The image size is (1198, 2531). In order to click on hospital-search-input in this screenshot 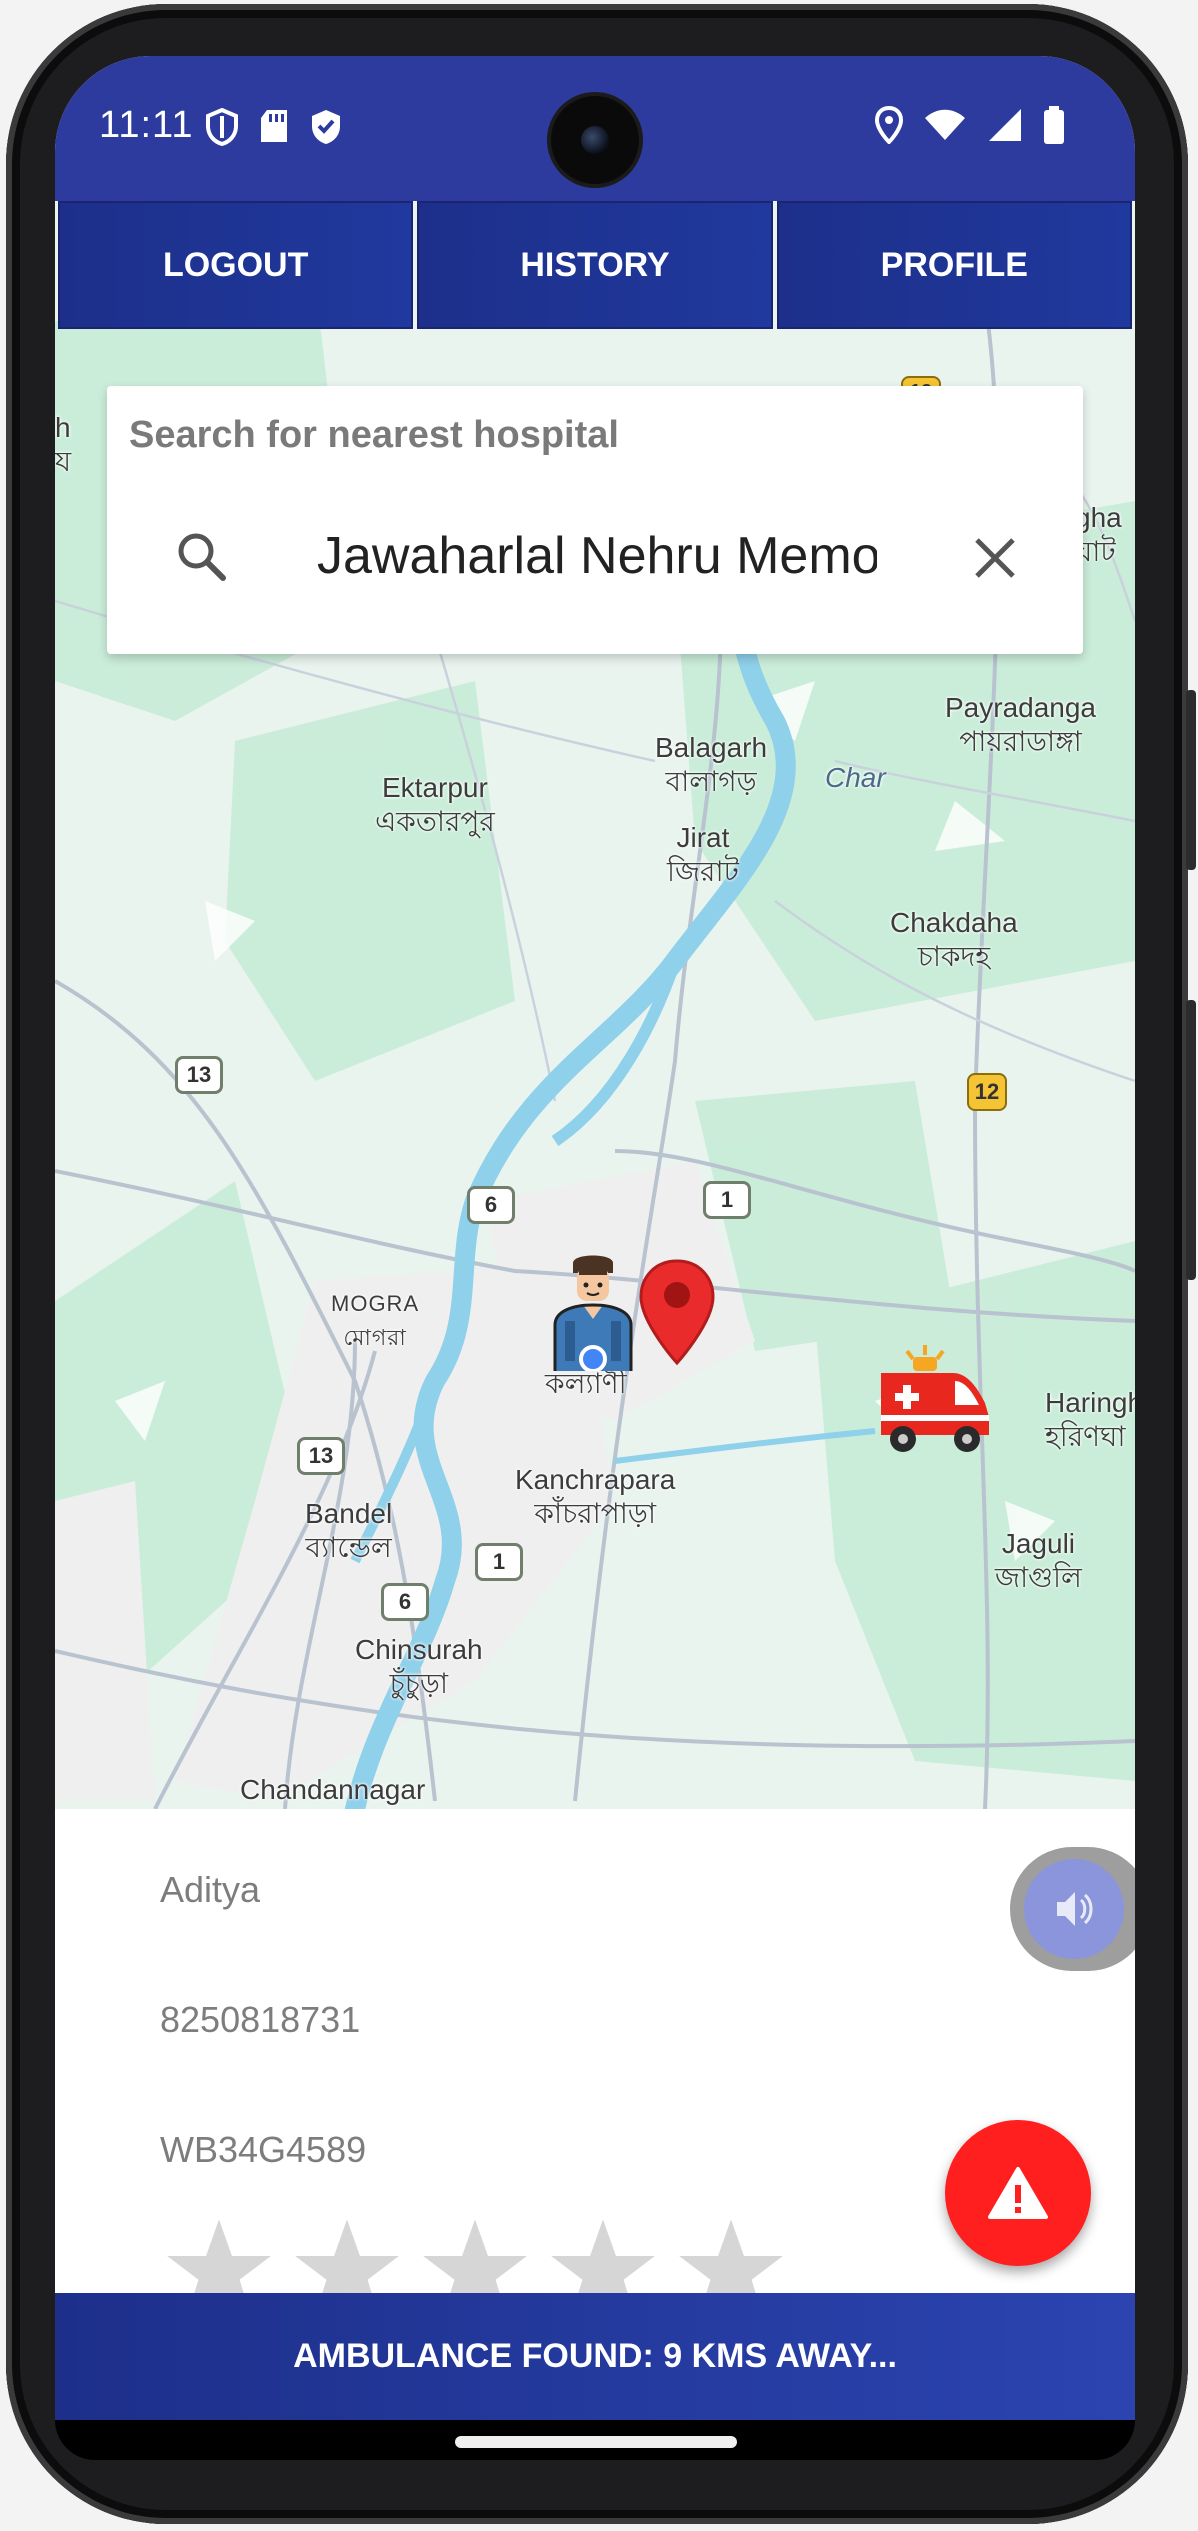, I will do `click(597, 556)`.